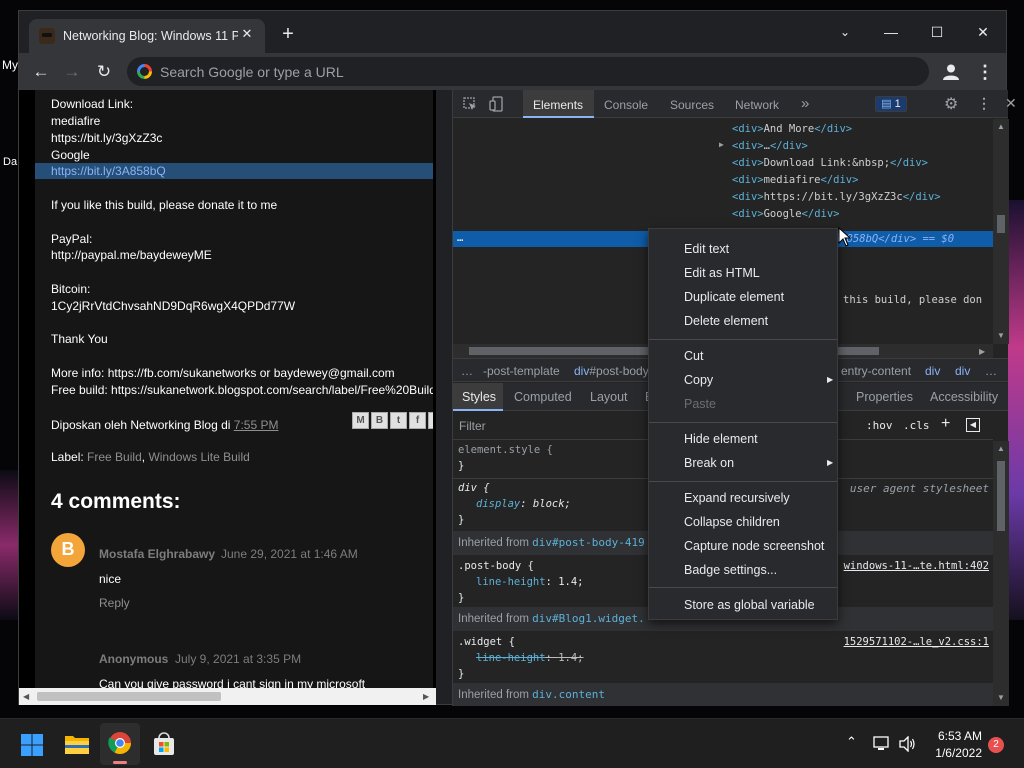  I want to click on menu-item-cut: Cut, so click(693, 356).